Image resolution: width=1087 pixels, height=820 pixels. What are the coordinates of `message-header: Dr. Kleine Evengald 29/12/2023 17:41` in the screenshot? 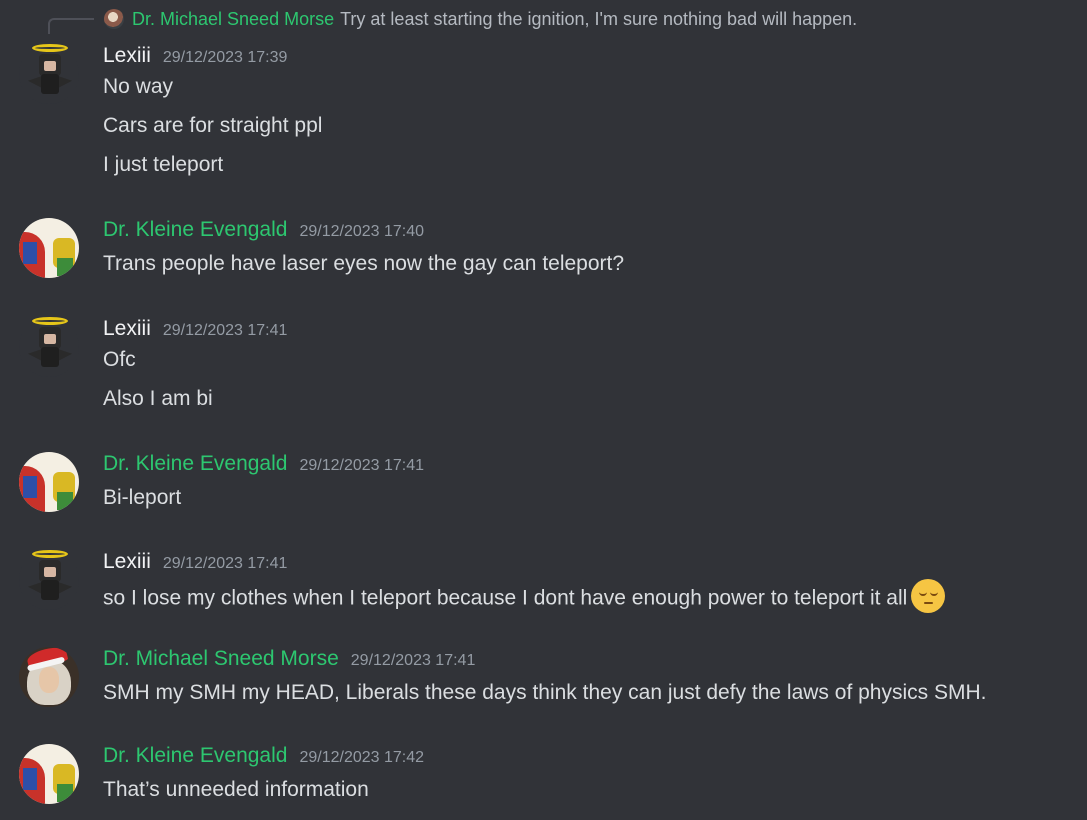 It's located at (263, 464).